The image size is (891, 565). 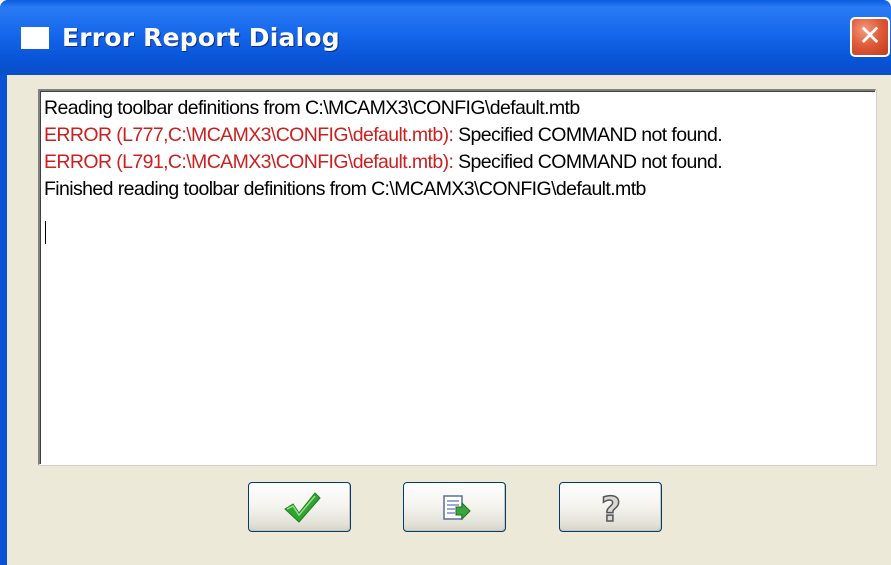 What do you see at coordinates (445, 37) in the screenshot?
I see `title-bar: Error Report Dialog ✕` at bounding box center [445, 37].